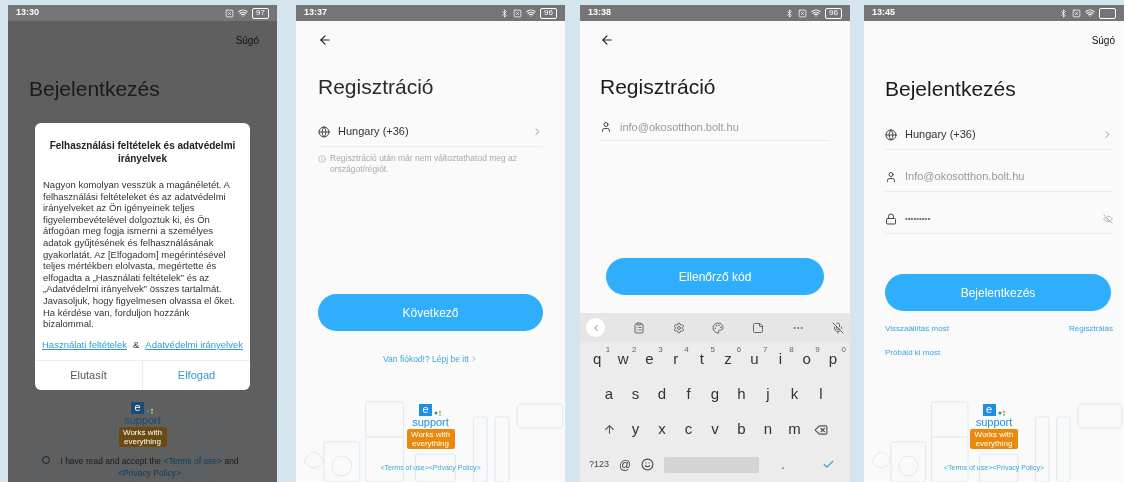 Image resolution: width=1124 pixels, height=482 pixels. What do you see at coordinates (821, 394) in the screenshot?
I see `keyboard-key: l` at bounding box center [821, 394].